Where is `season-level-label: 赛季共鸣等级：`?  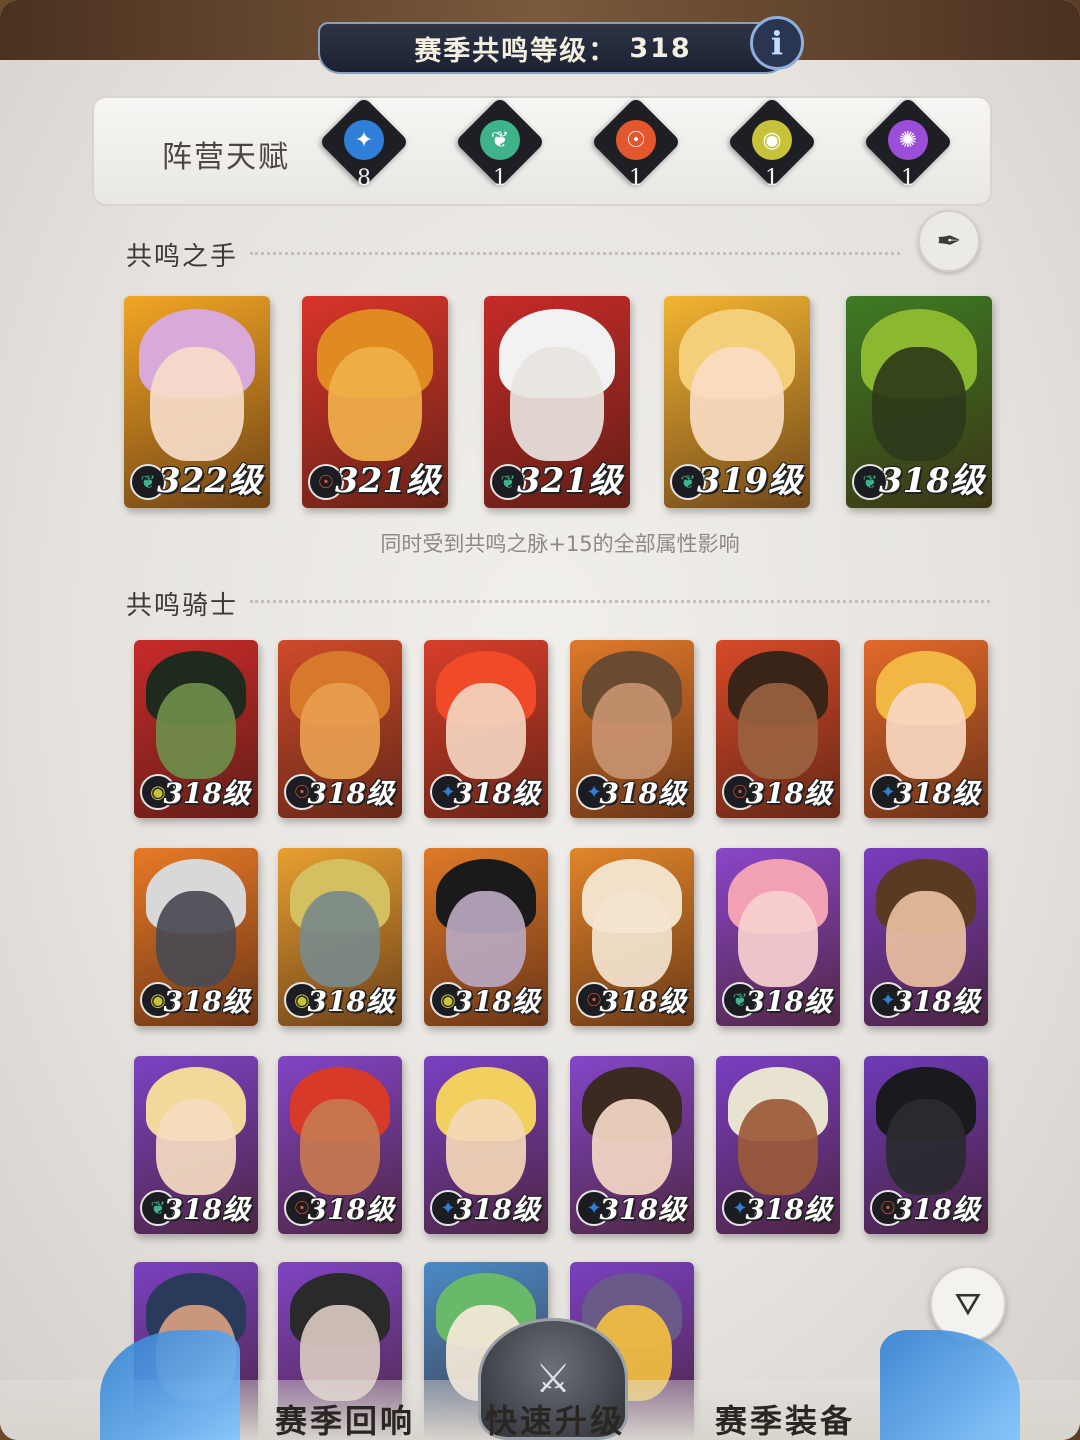 season-level-label: 赛季共鸣等级： is located at coordinates (516, 51).